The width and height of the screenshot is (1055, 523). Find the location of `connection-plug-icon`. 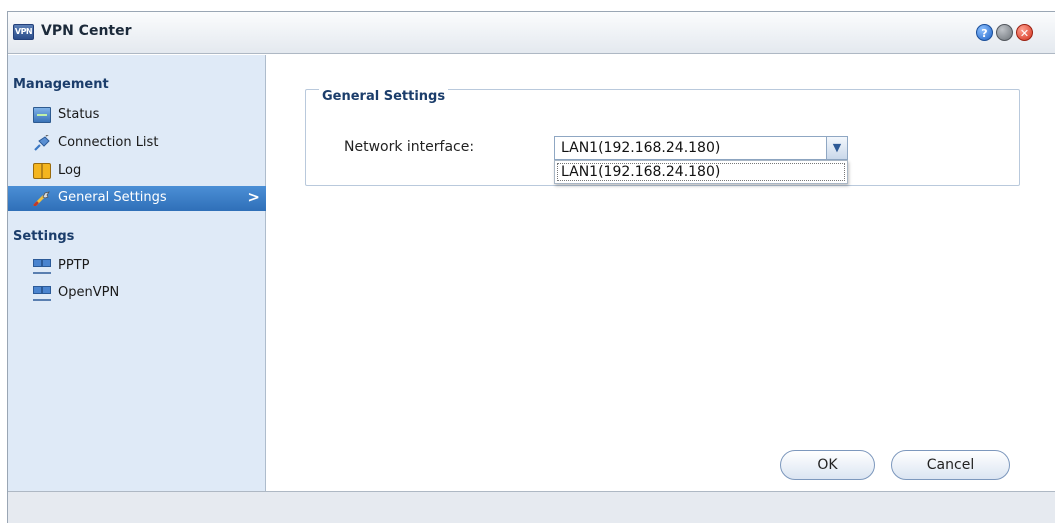

connection-plug-icon is located at coordinates (42, 142).